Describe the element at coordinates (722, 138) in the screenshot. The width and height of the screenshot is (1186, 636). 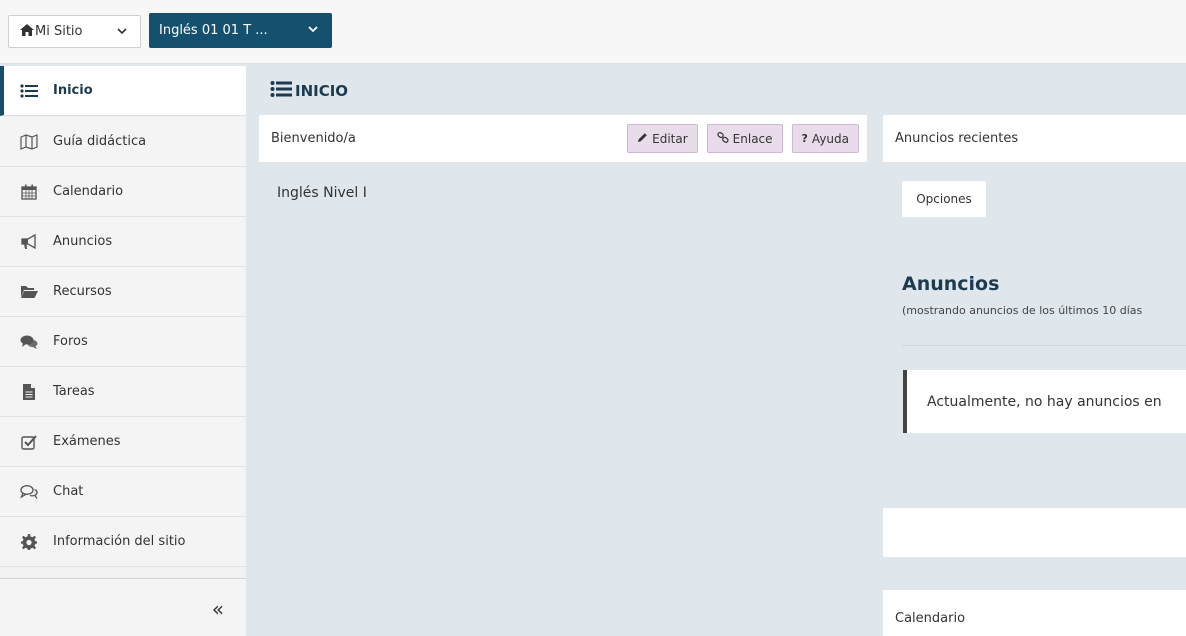
I see `link-icon` at that location.